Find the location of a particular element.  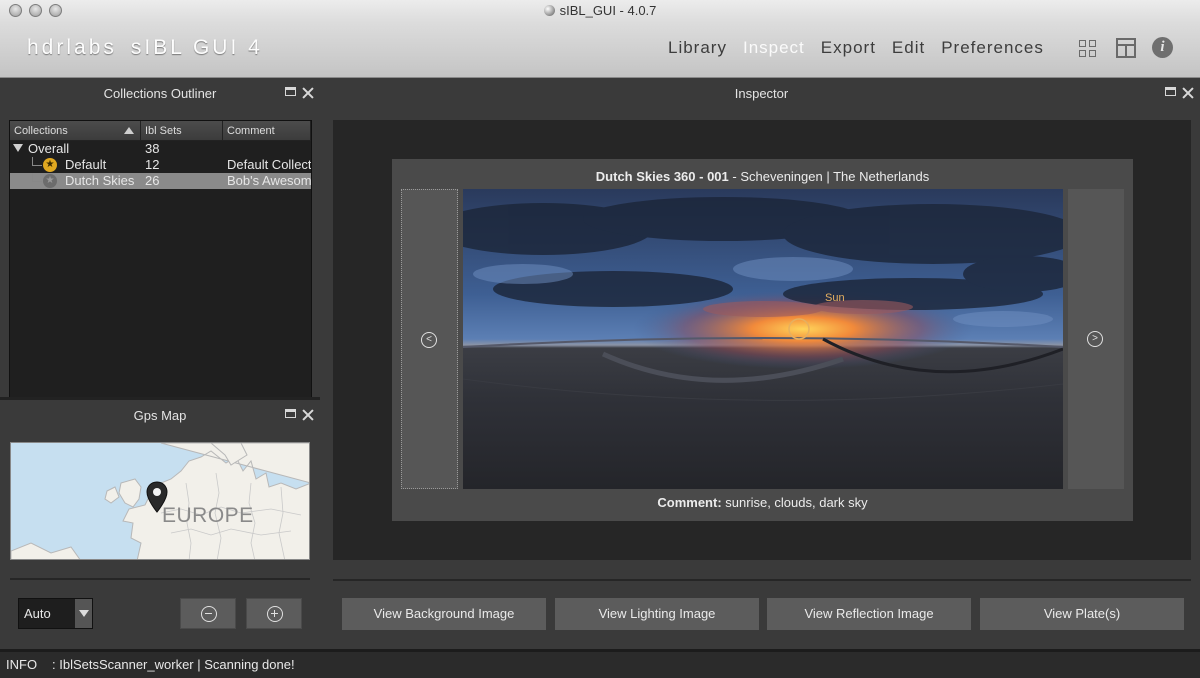

column-comment: Comment is located at coordinates (267, 130).